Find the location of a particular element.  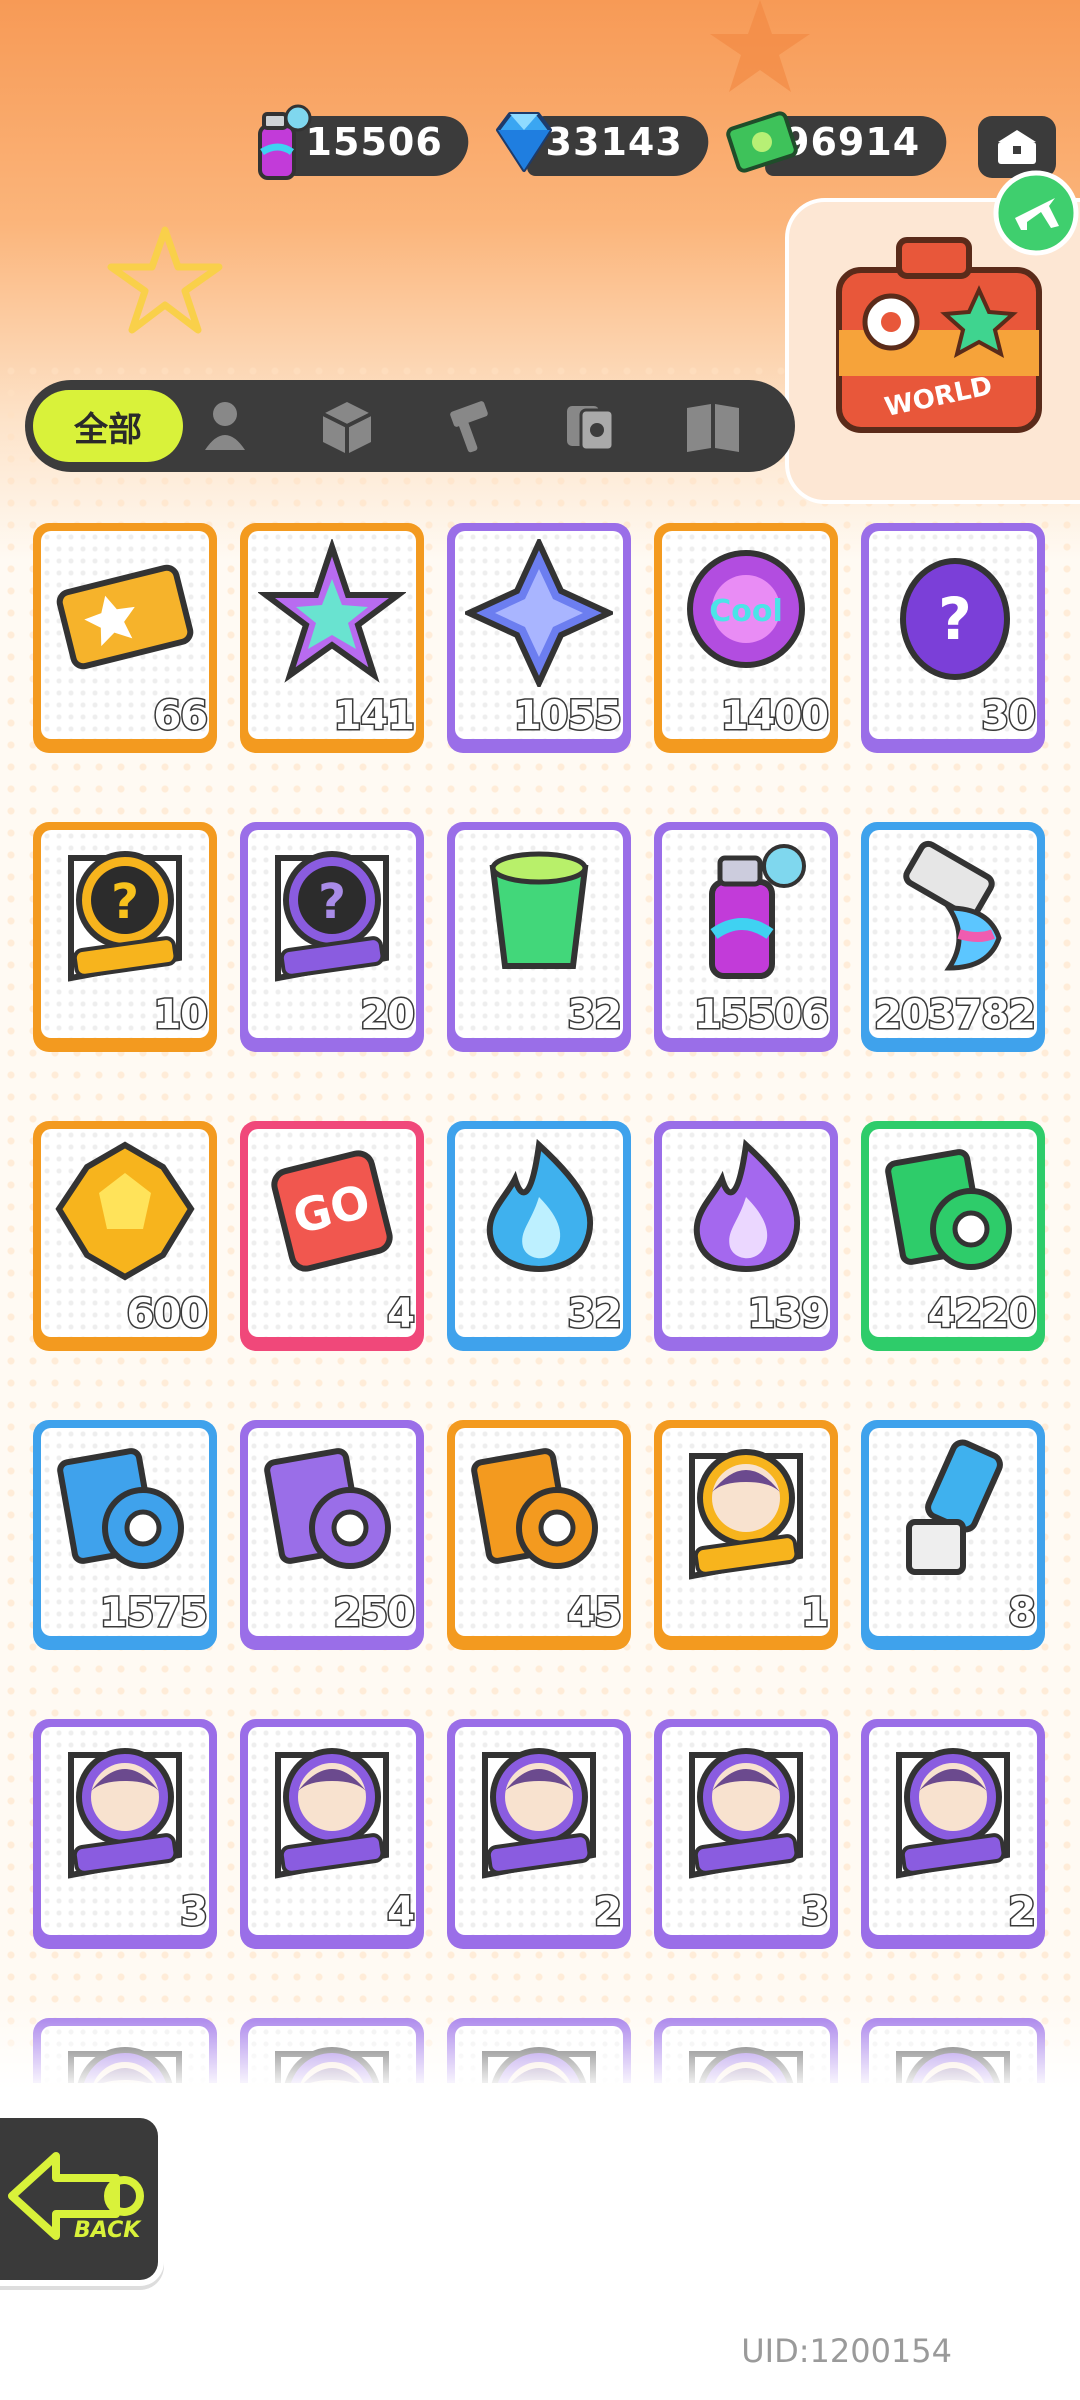

item-card: 139 is located at coordinates (746, 1236).